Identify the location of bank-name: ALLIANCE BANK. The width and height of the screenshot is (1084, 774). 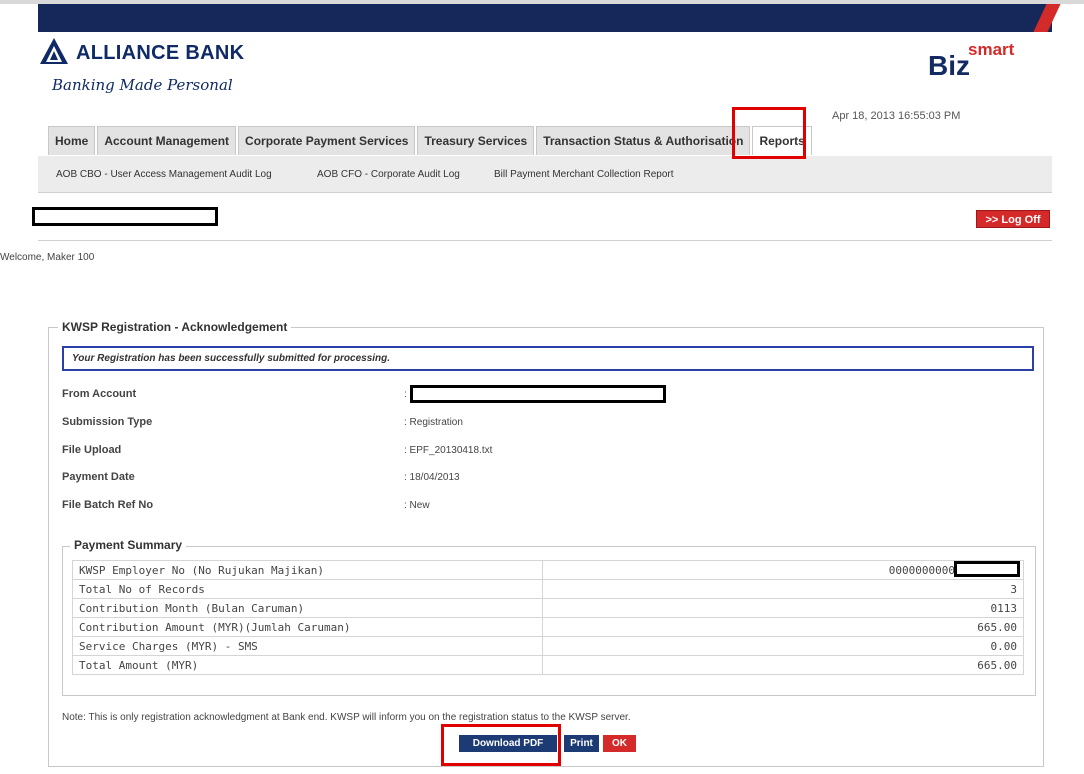
(160, 53).